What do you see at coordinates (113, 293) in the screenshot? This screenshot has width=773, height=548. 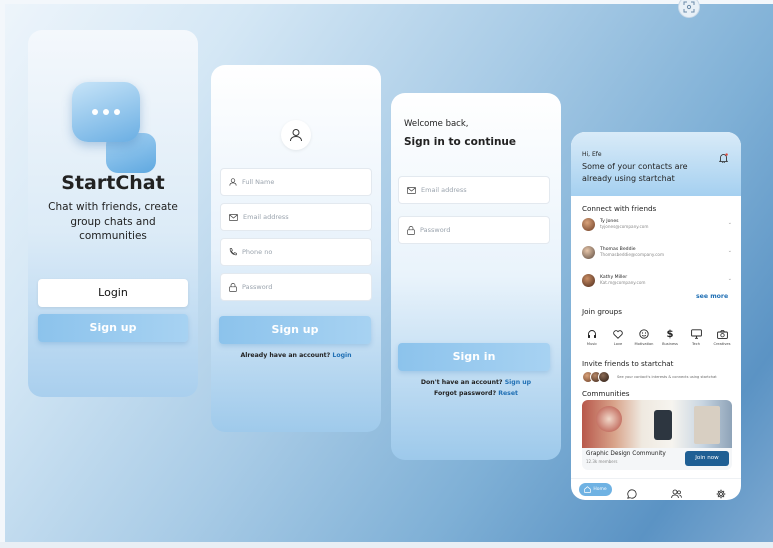 I see `login-button: Login` at bounding box center [113, 293].